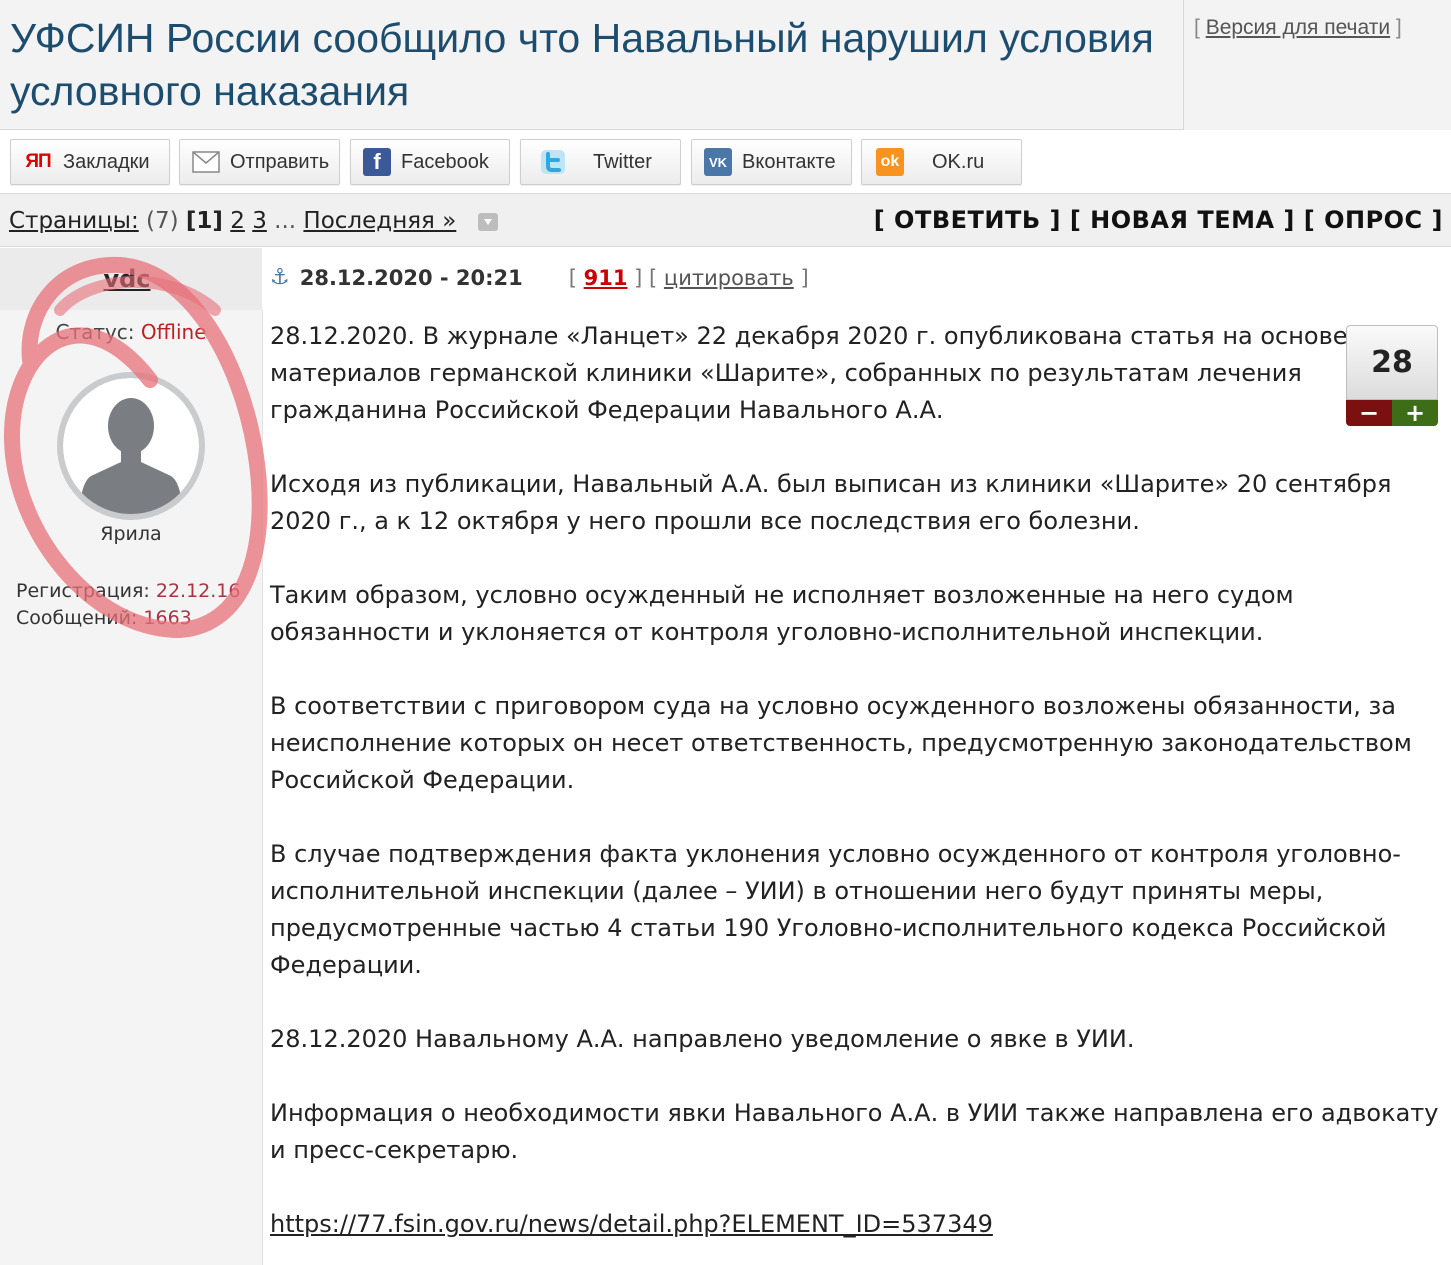  I want to click on new-topic-button: [ НОВАЯ ТЕМА ], so click(1182, 220).